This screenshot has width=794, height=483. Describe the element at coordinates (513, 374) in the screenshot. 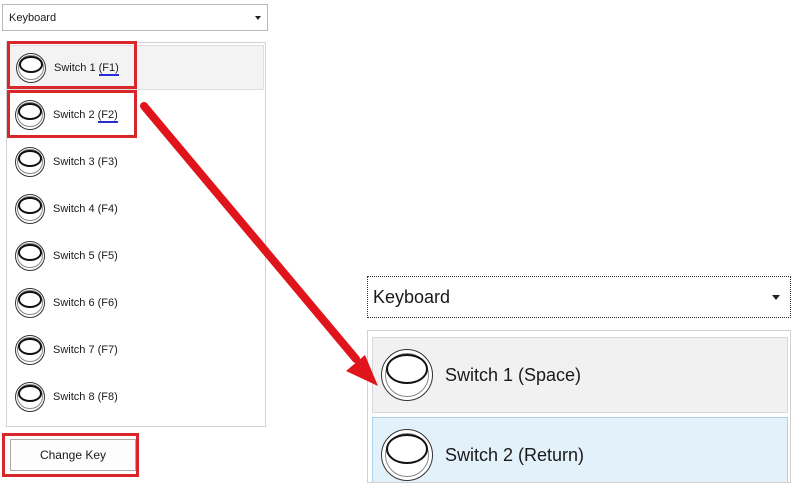

I see `zoom-switch-label: Switch 1 (Space)` at that location.